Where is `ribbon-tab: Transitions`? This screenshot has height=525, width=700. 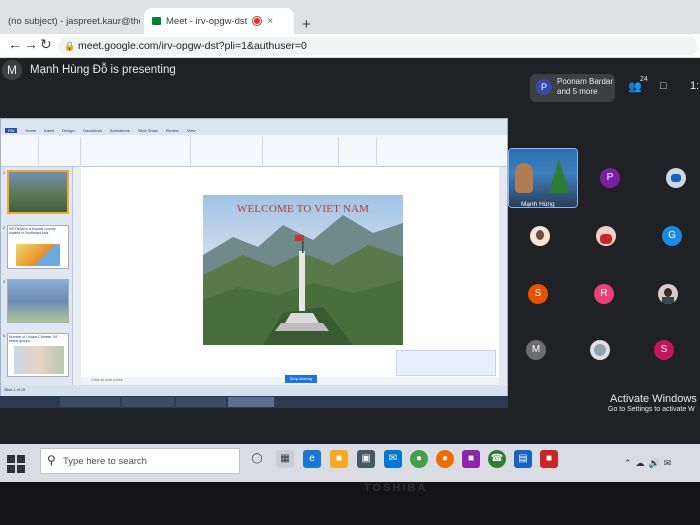 ribbon-tab: Transitions is located at coordinates (92, 130).